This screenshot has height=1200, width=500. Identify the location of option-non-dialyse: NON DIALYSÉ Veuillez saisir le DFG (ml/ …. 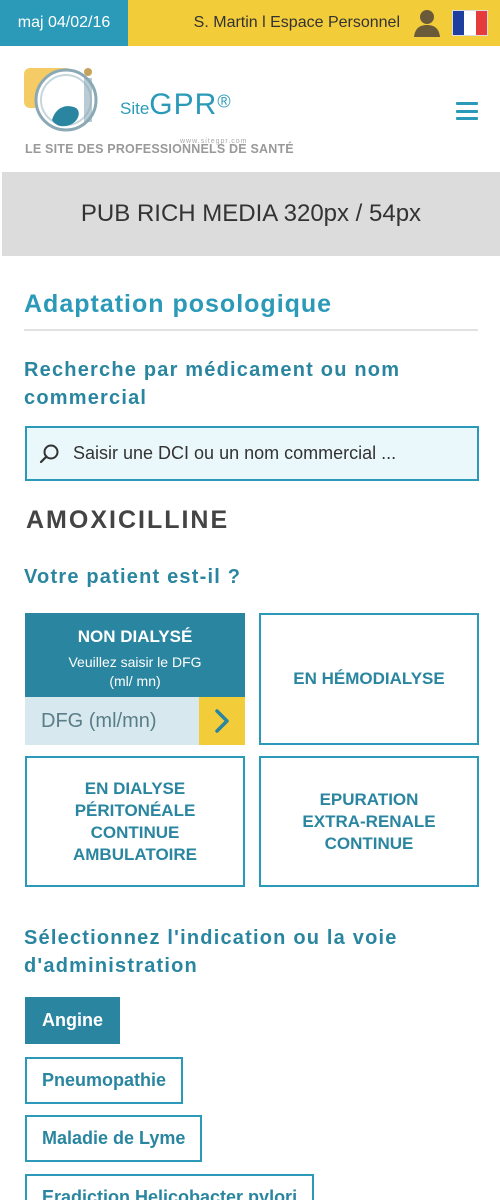
(135, 679).